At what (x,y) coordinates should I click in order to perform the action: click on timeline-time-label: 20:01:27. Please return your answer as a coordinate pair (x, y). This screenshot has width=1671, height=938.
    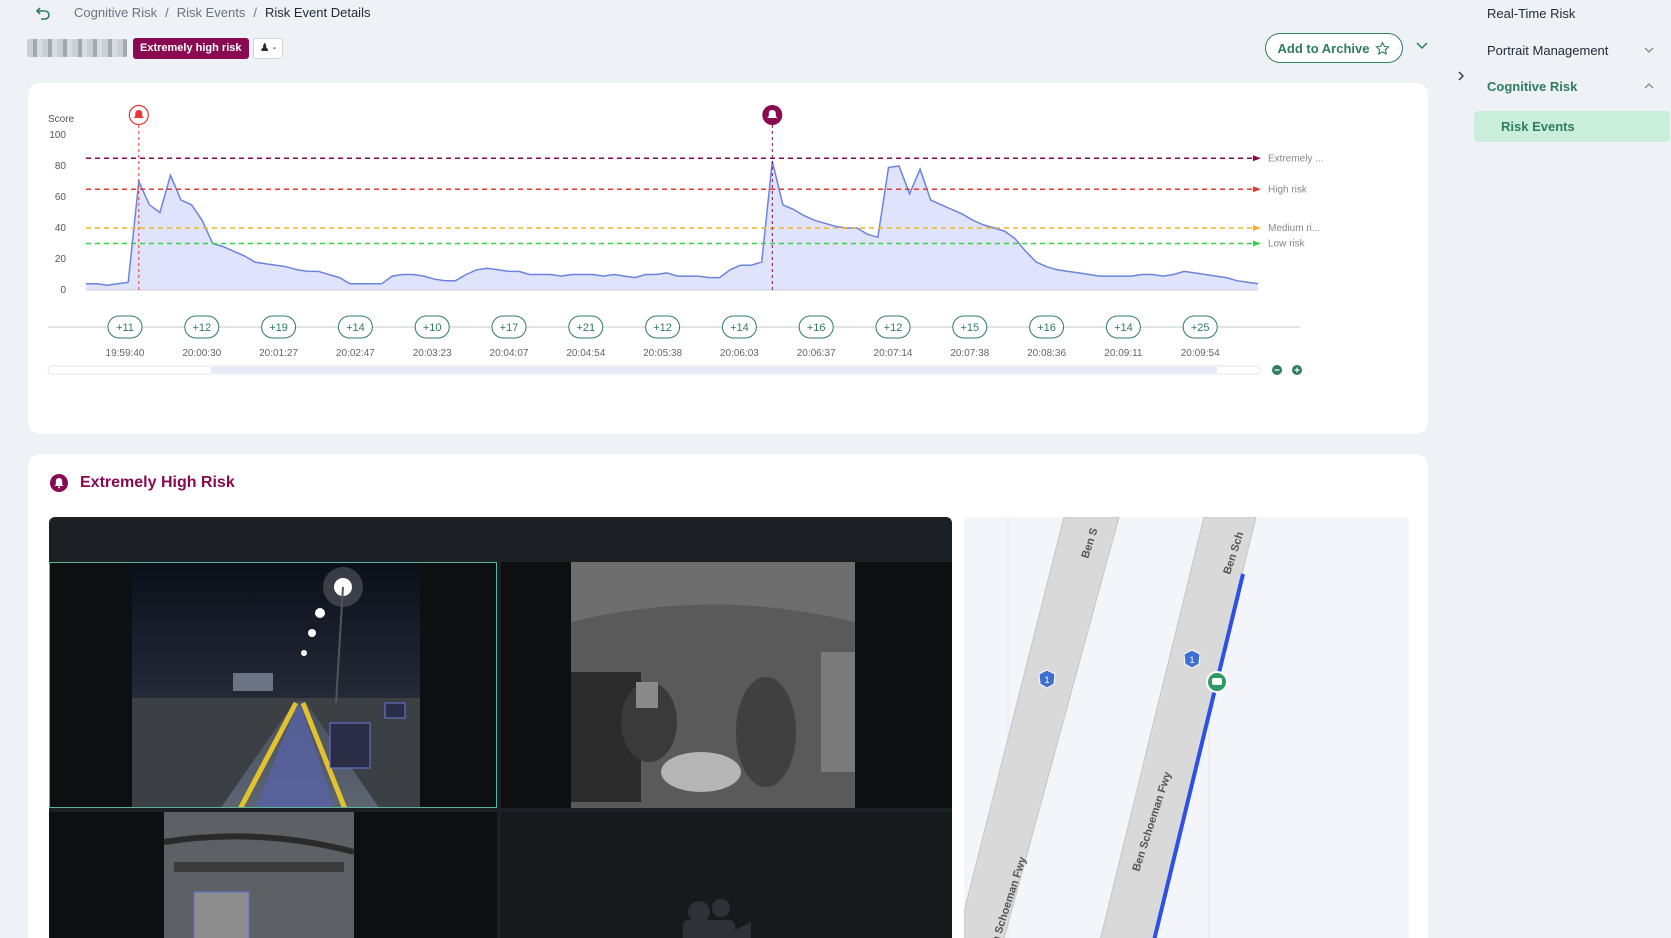
    Looking at the image, I should click on (278, 353).